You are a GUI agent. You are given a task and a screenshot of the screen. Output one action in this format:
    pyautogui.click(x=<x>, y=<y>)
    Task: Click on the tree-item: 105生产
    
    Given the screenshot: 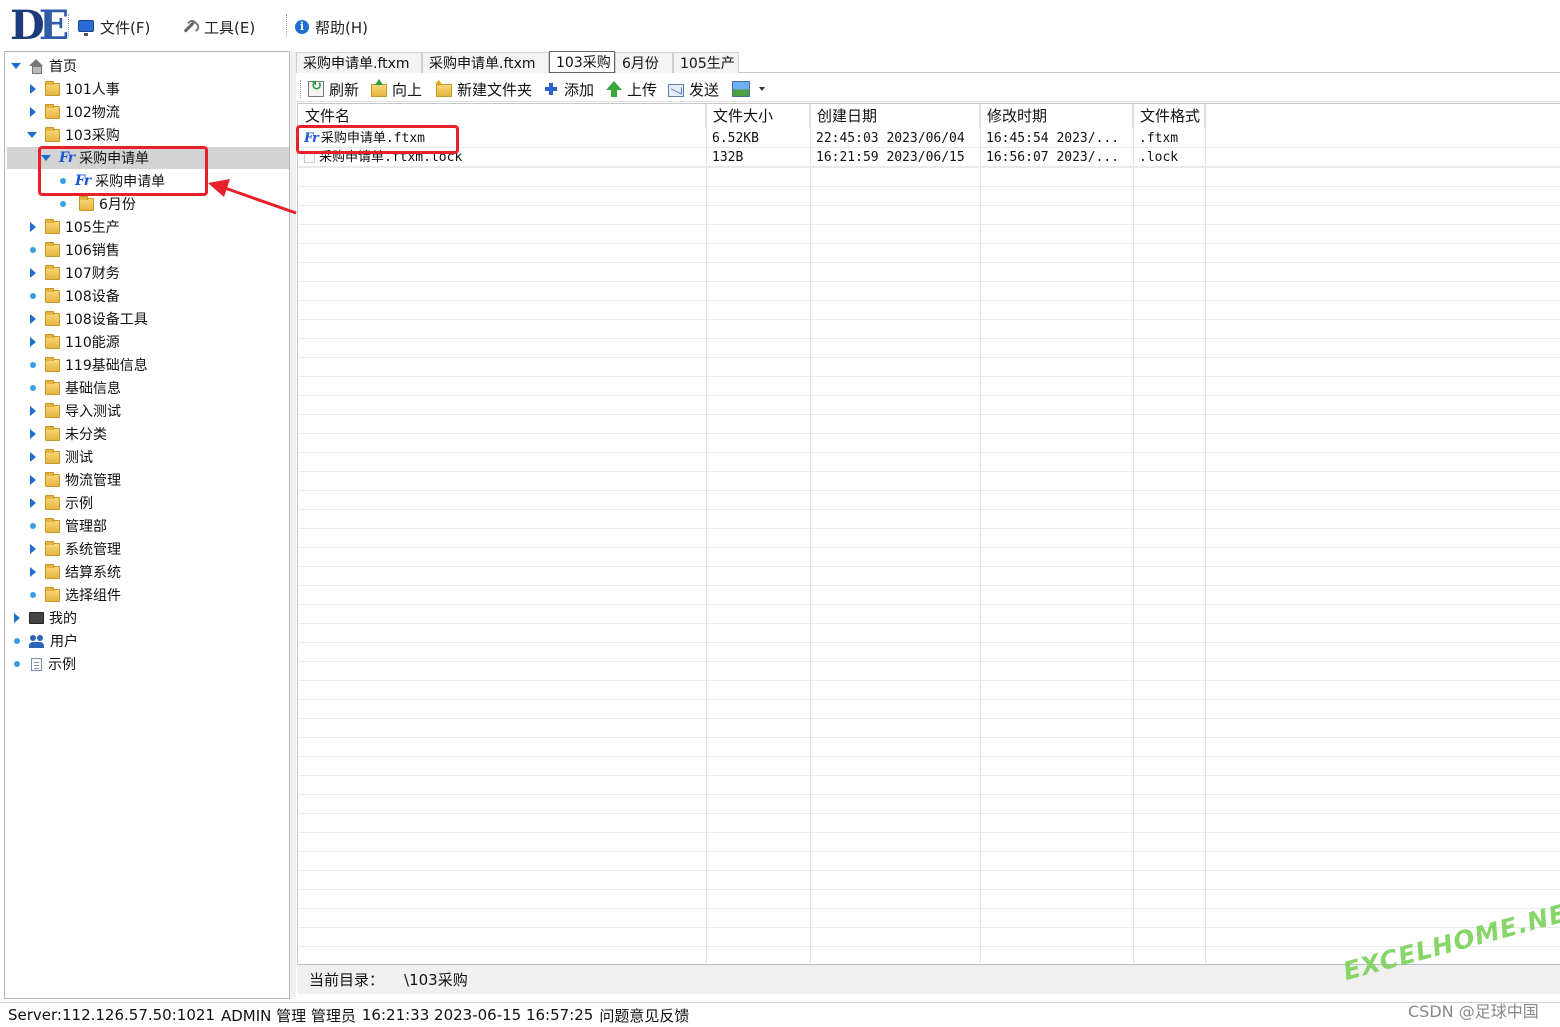 What is the action you would take?
    pyautogui.click(x=73, y=227)
    